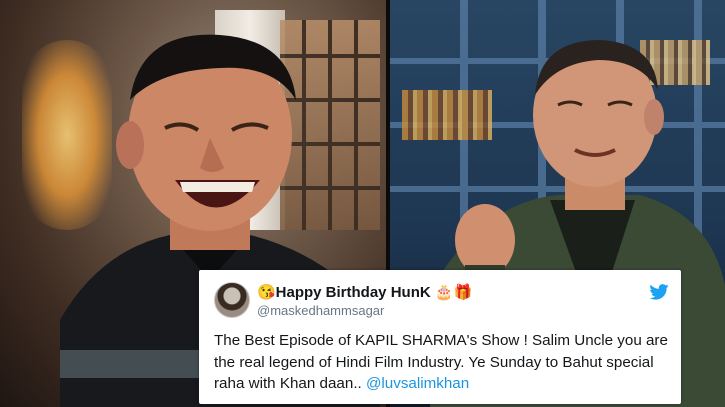  I want to click on tweet-handle: @maskedhammsagar, so click(320, 310).